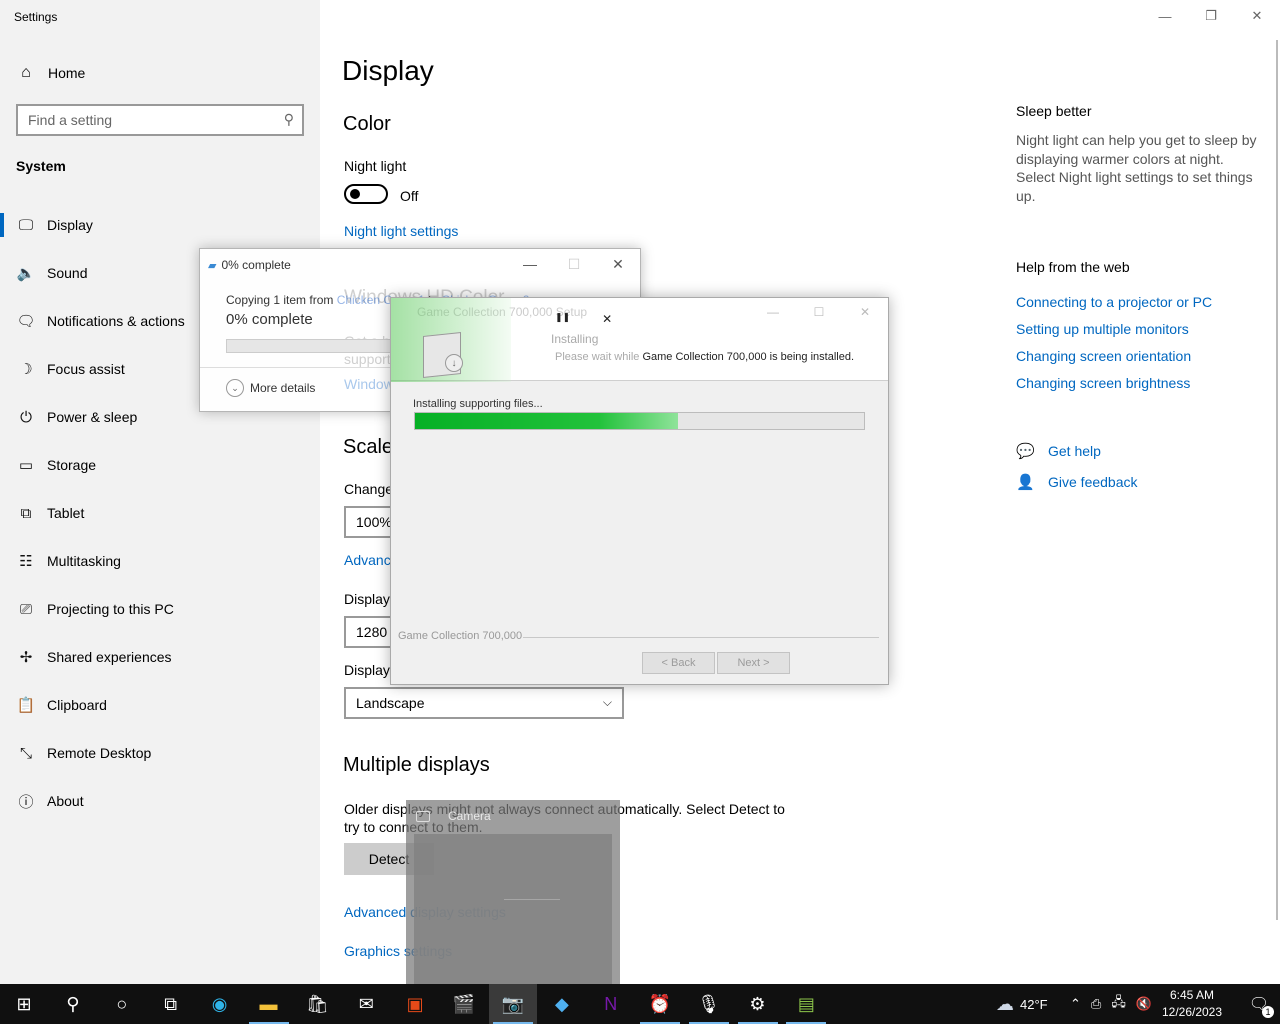 This screenshot has height=1024, width=1280. Describe the element at coordinates (401, 231) in the screenshot. I see `night-light-settings-link: Night light settings` at that location.